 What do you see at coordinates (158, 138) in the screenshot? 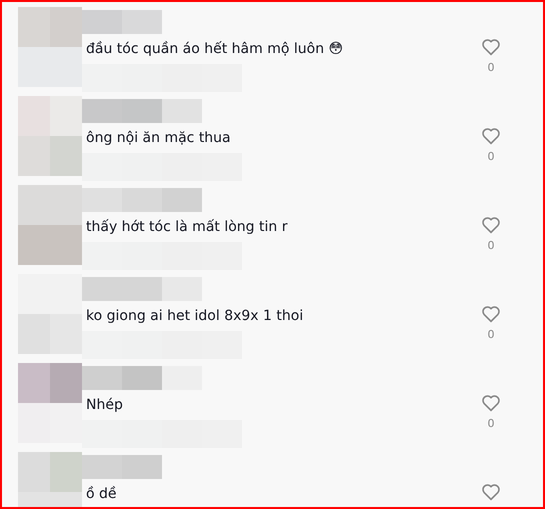
I see `comment-text: ông nội ăn mặc thua` at bounding box center [158, 138].